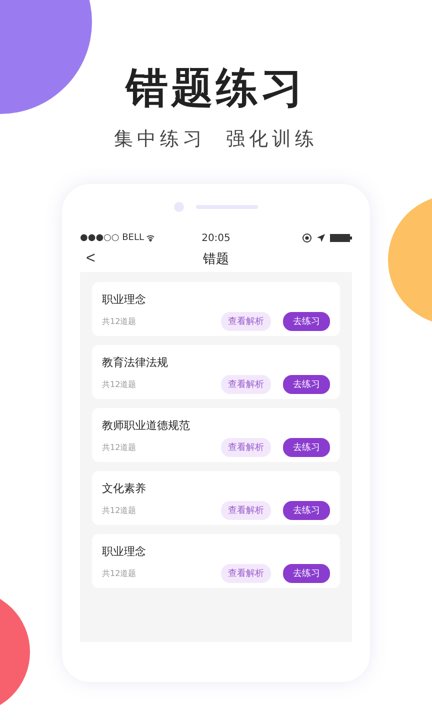  What do you see at coordinates (321, 238) in the screenshot?
I see `location-icon` at bounding box center [321, 238].